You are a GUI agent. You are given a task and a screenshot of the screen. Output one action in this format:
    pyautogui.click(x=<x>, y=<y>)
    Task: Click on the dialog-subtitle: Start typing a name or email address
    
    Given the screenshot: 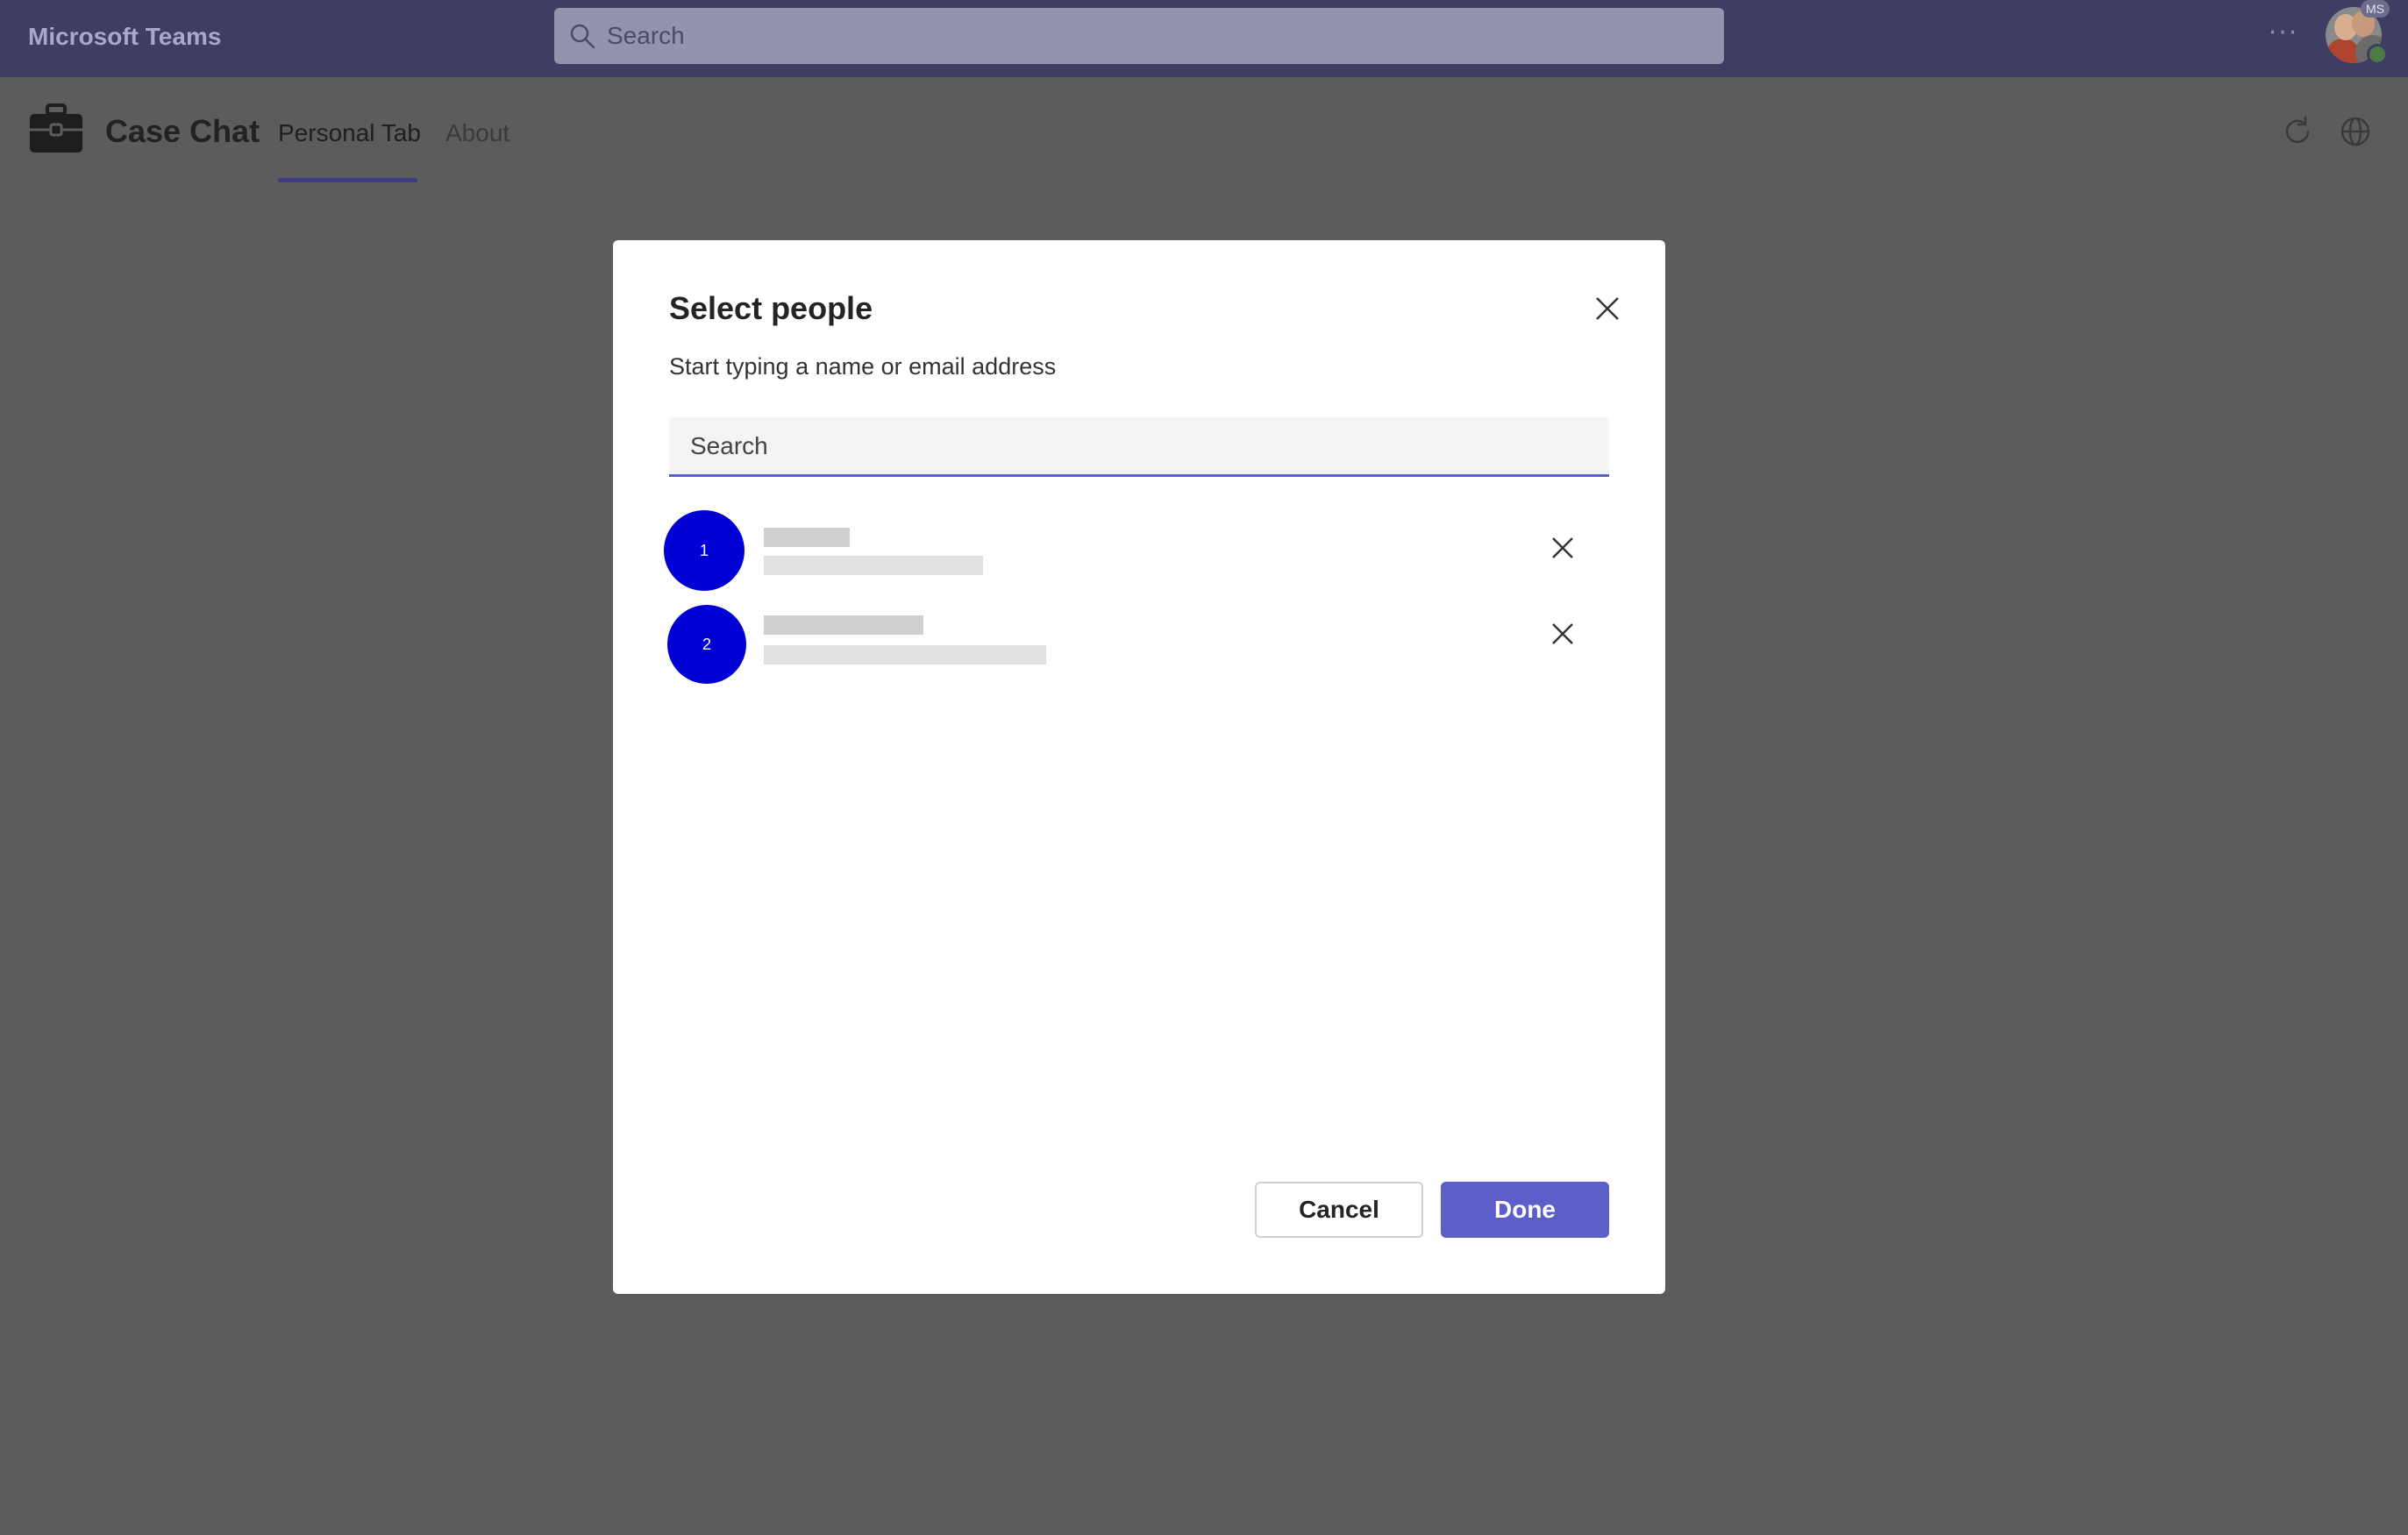 What is the action you would take?
    pyautogui.click(x=863, y=367)
    